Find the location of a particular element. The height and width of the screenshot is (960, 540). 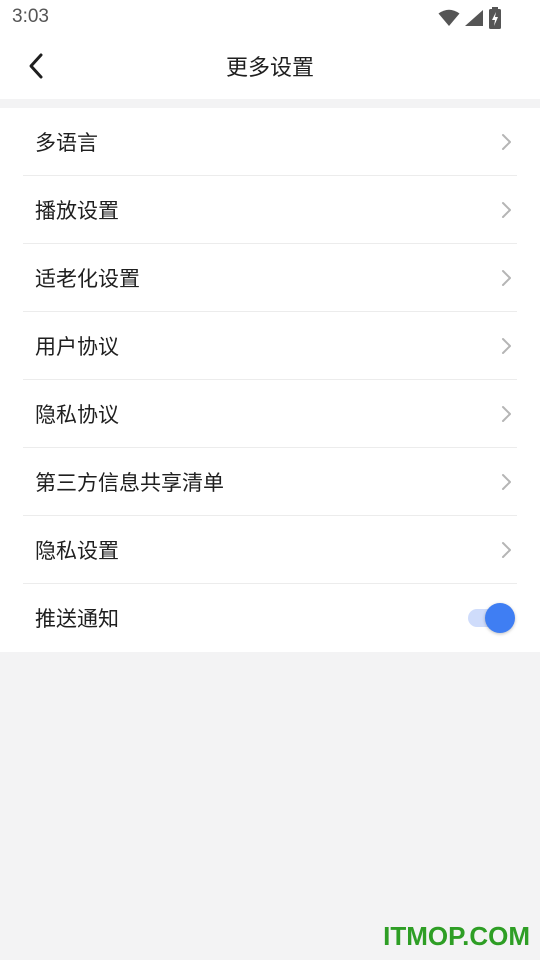

header: 3:03 更多设置 is located at coordinates (270, 49).